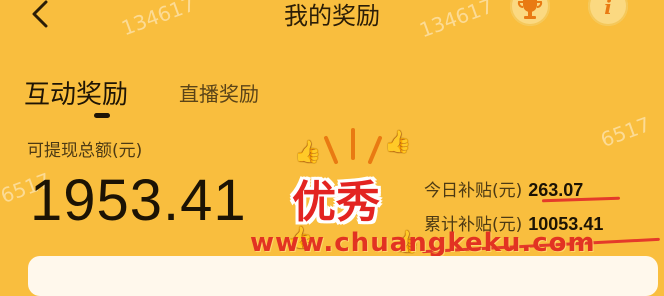 The height and width of the screenshot is (296, 664). What do you see at coordinates (343, 276) in the screenshot?
I see `content-card` at bounding box center [343, 276].